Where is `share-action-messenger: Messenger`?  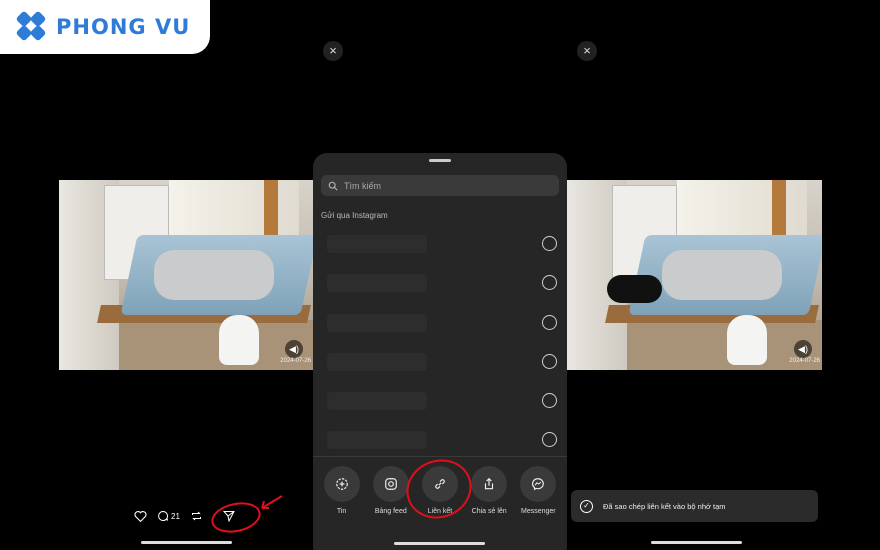
share-action-messenger: Messenger is located at coordinates (538, 490).